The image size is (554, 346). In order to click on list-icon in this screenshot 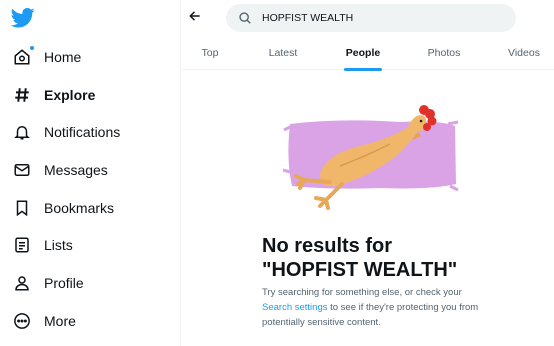, I will do `click(22, 245)`.